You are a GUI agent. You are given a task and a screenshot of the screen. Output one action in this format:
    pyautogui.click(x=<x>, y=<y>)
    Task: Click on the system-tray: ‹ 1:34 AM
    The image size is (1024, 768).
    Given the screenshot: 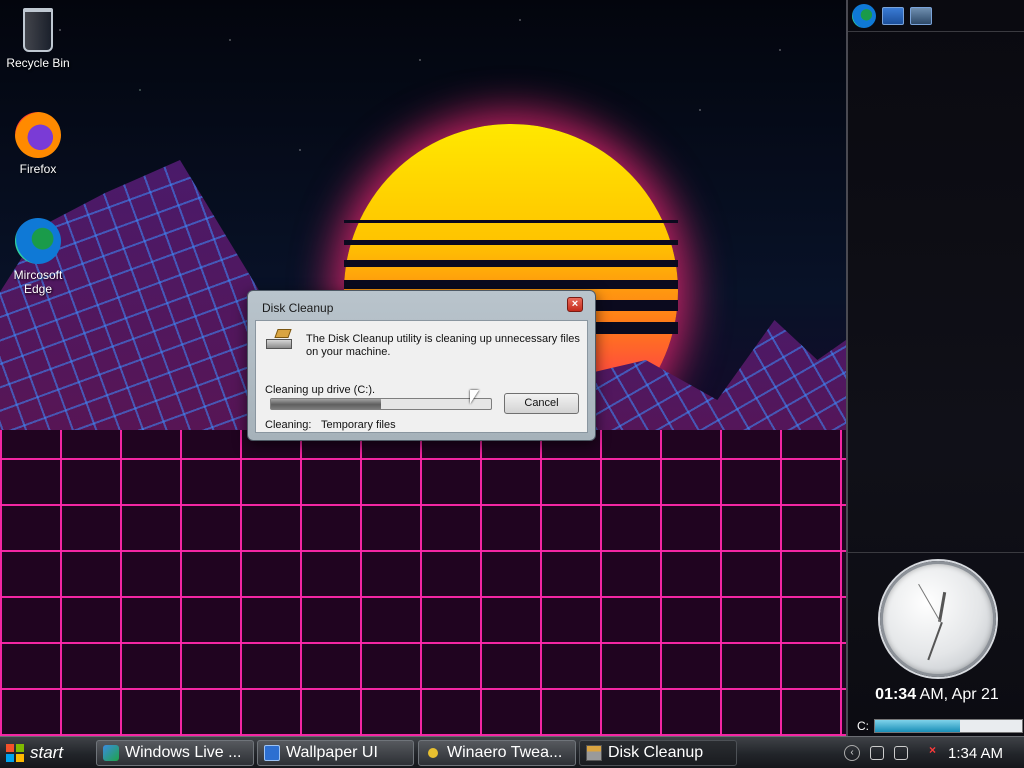 What is the action you would take?
    pyautogui.click(x=932, y=753)
    